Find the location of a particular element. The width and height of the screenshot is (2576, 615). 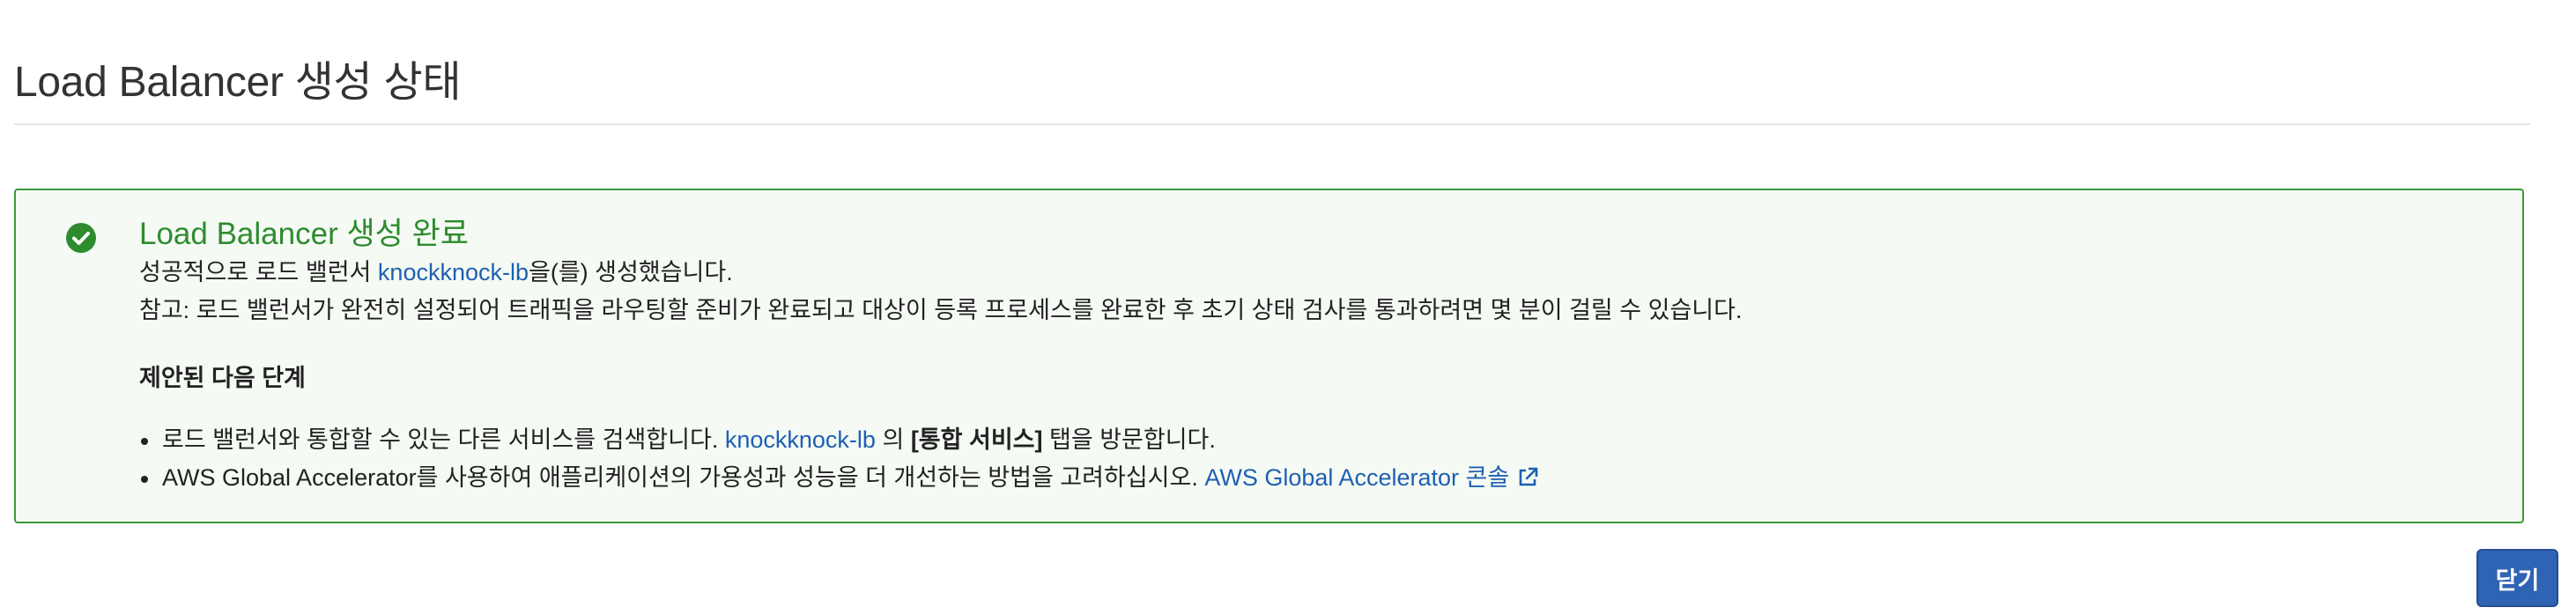

status-title: Load Balancer 생성 완료 is located at coordinates (304, 234).